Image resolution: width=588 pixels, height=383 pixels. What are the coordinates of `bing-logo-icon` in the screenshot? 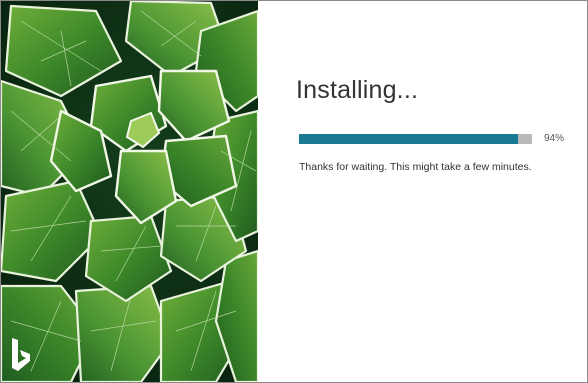 It's located at (21, 354).